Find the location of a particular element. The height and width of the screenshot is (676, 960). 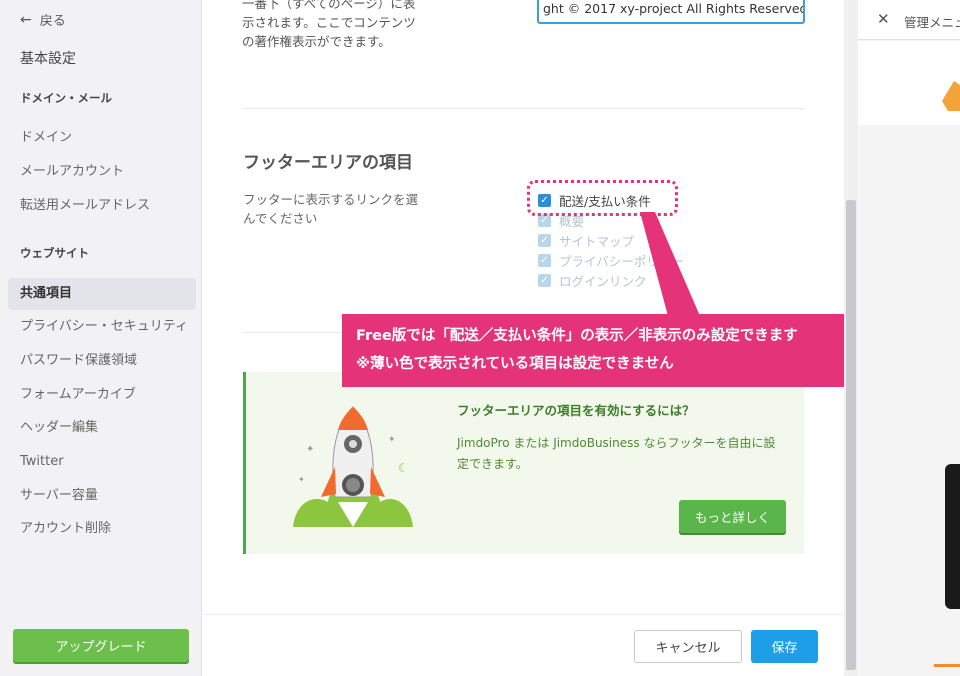

sidebar-item-twitter: Twitter is located at coordinates (102, 462).